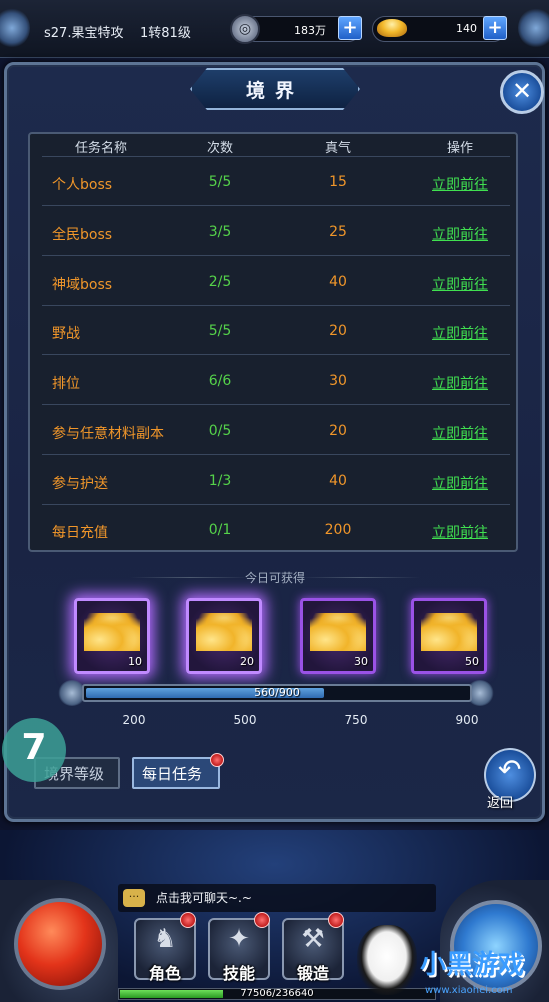 This screenshot has width=549, height=1002. Describe the element at coordinates (310, 30) in the screenshot. I see `silver-coin-value: 183万` at that location.